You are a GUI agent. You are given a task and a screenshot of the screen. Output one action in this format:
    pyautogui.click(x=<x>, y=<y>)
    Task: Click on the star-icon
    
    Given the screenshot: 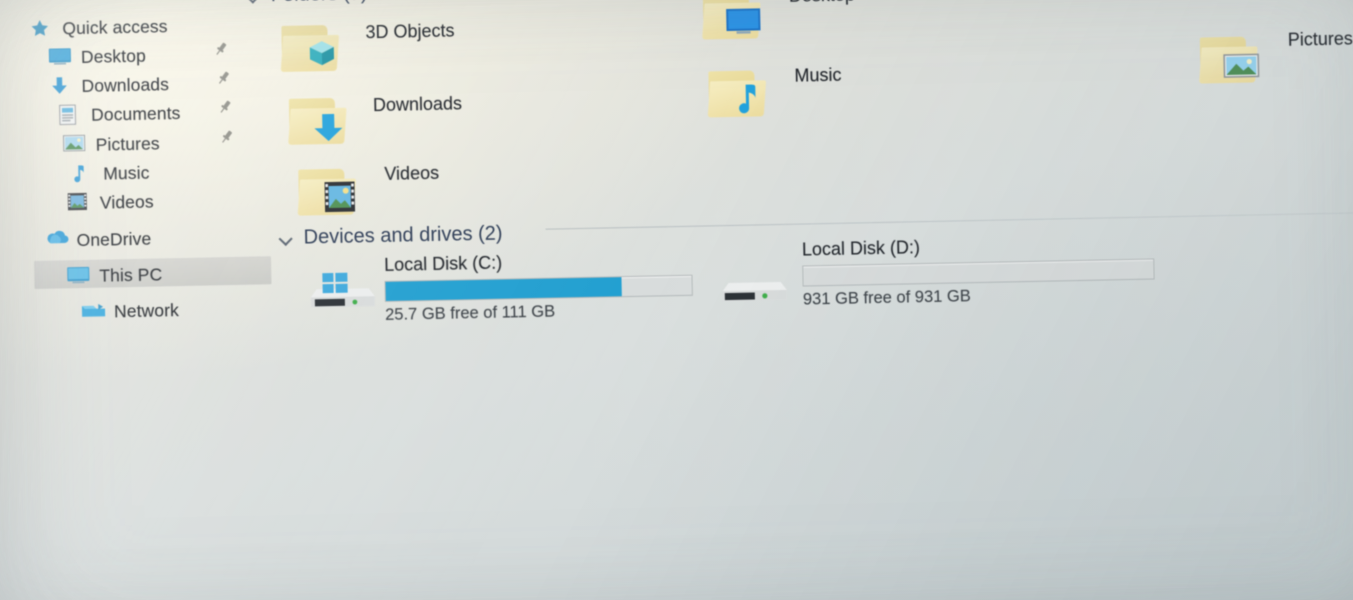 What is the action you would take?
    pyautogui.click(x=42, y=29)
    